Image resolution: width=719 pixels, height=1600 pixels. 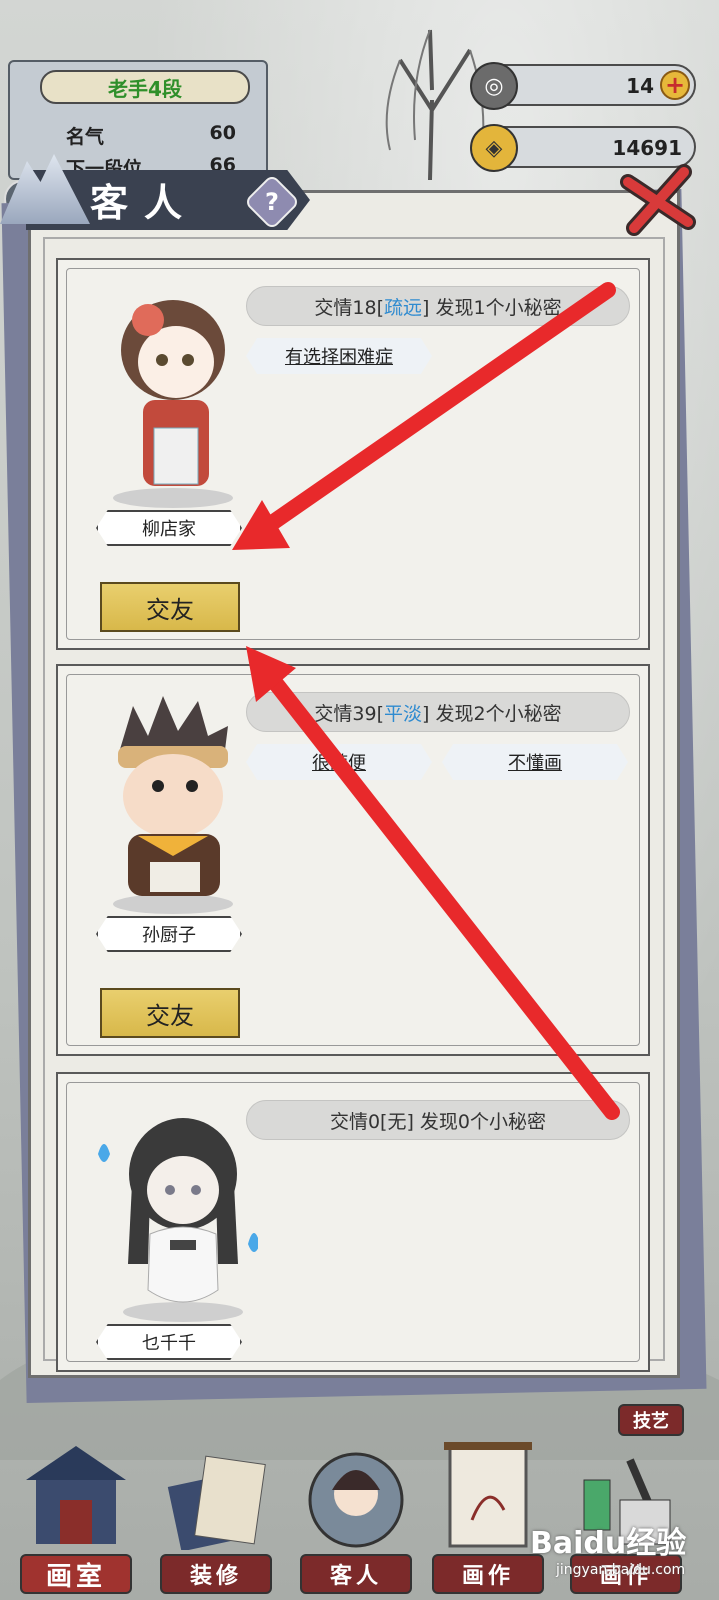 I want to click on skill-tab: 技艺, so click(x=651, y=1420).